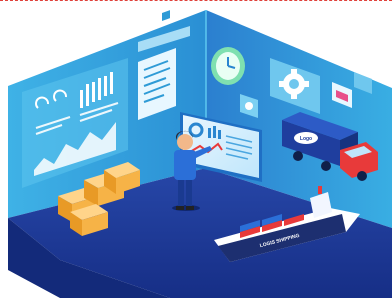  I want to click on clock-icon, so click(228, 66).